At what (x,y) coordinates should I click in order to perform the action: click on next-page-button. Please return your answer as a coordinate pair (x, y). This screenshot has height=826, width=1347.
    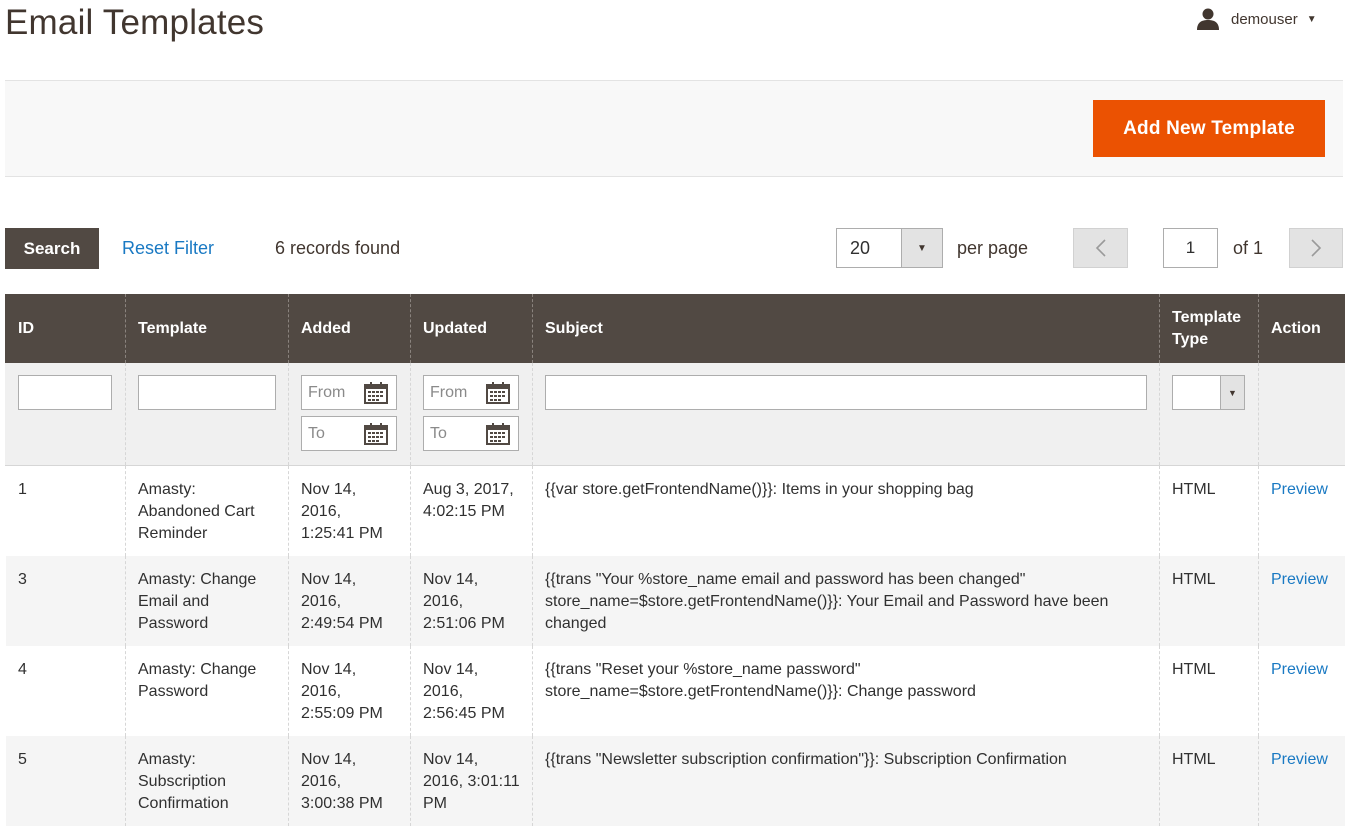
    Looking at the image, I should click on (1316, 248).